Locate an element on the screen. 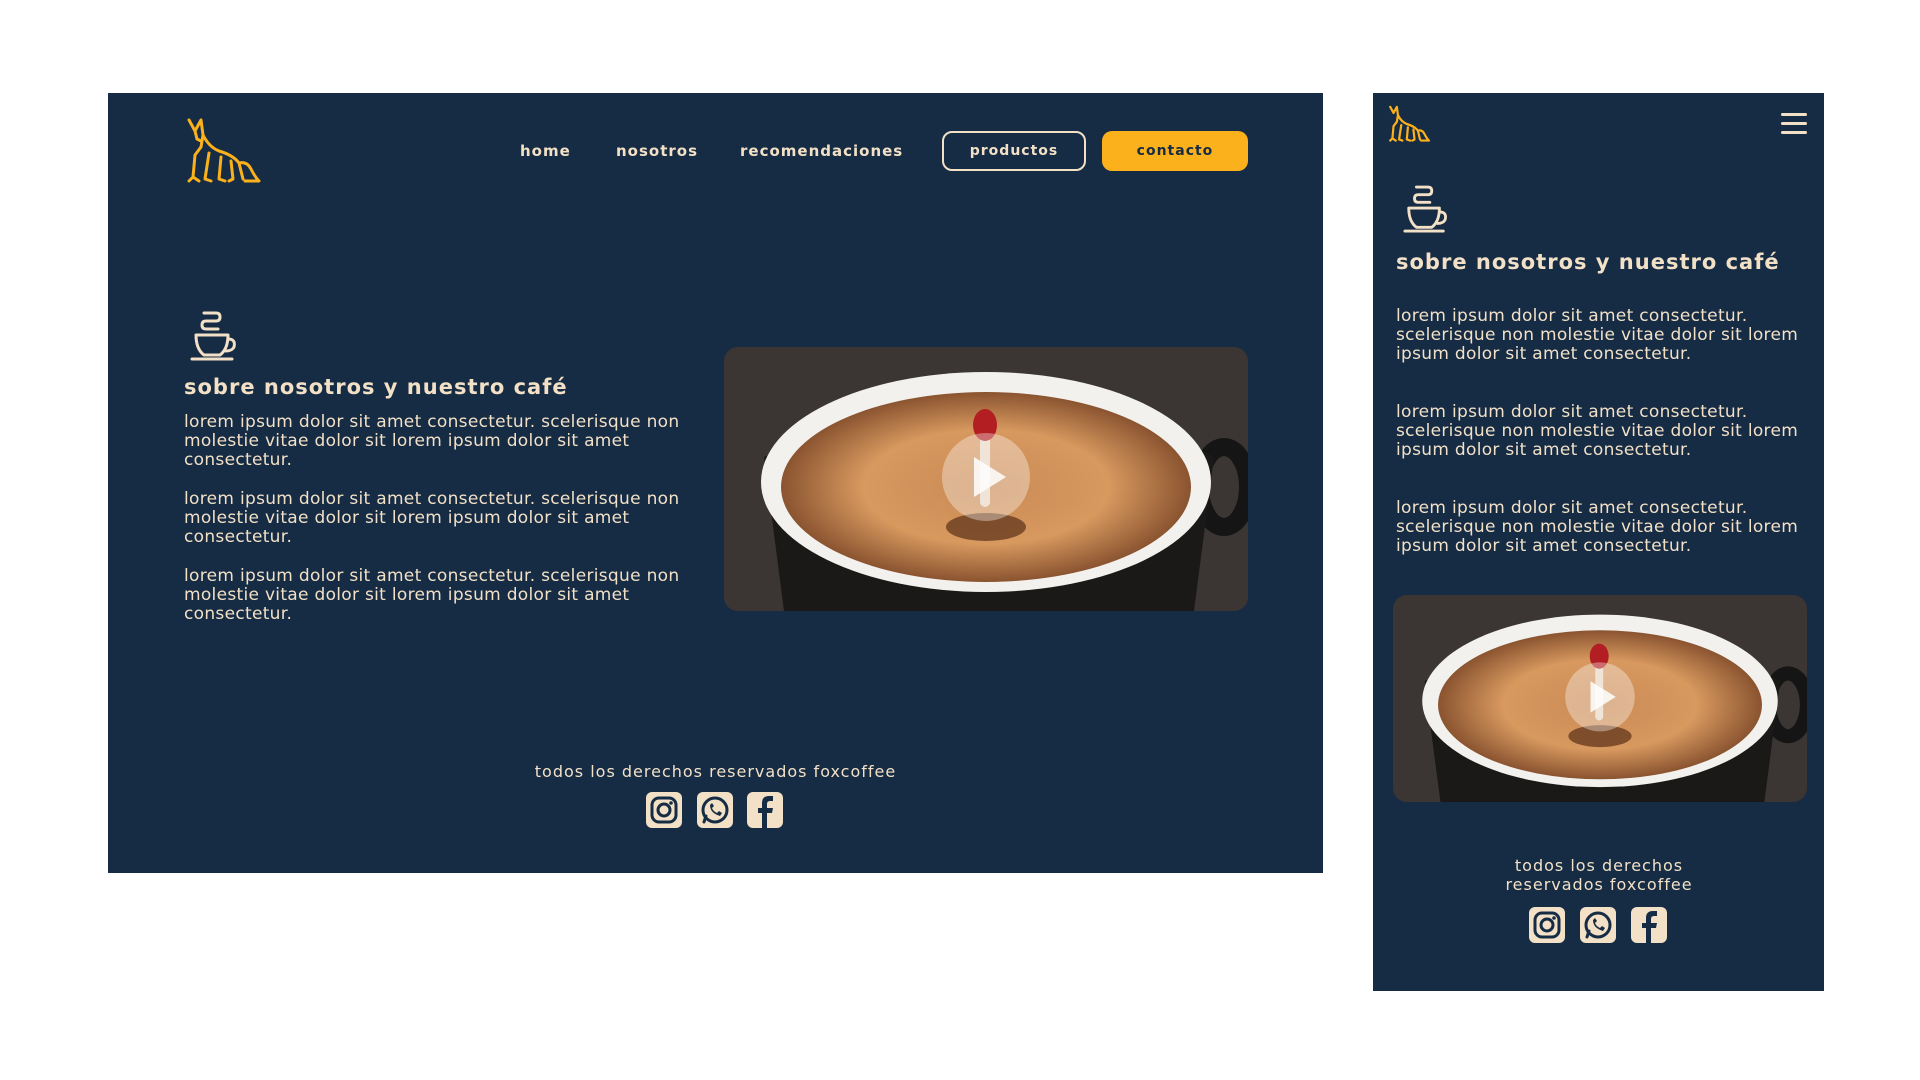 The image size is (1920, 1080). fox-logo-icon is located at coordinates (1409, 124).